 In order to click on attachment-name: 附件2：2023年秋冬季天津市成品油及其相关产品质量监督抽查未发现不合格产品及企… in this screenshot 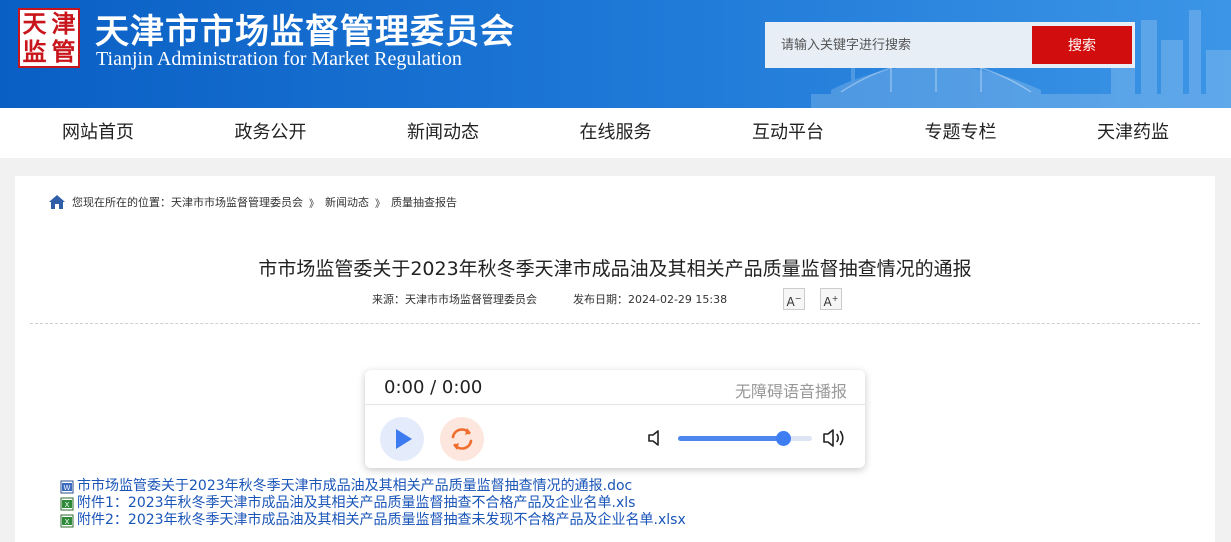, I will do `click(381, 520)`.